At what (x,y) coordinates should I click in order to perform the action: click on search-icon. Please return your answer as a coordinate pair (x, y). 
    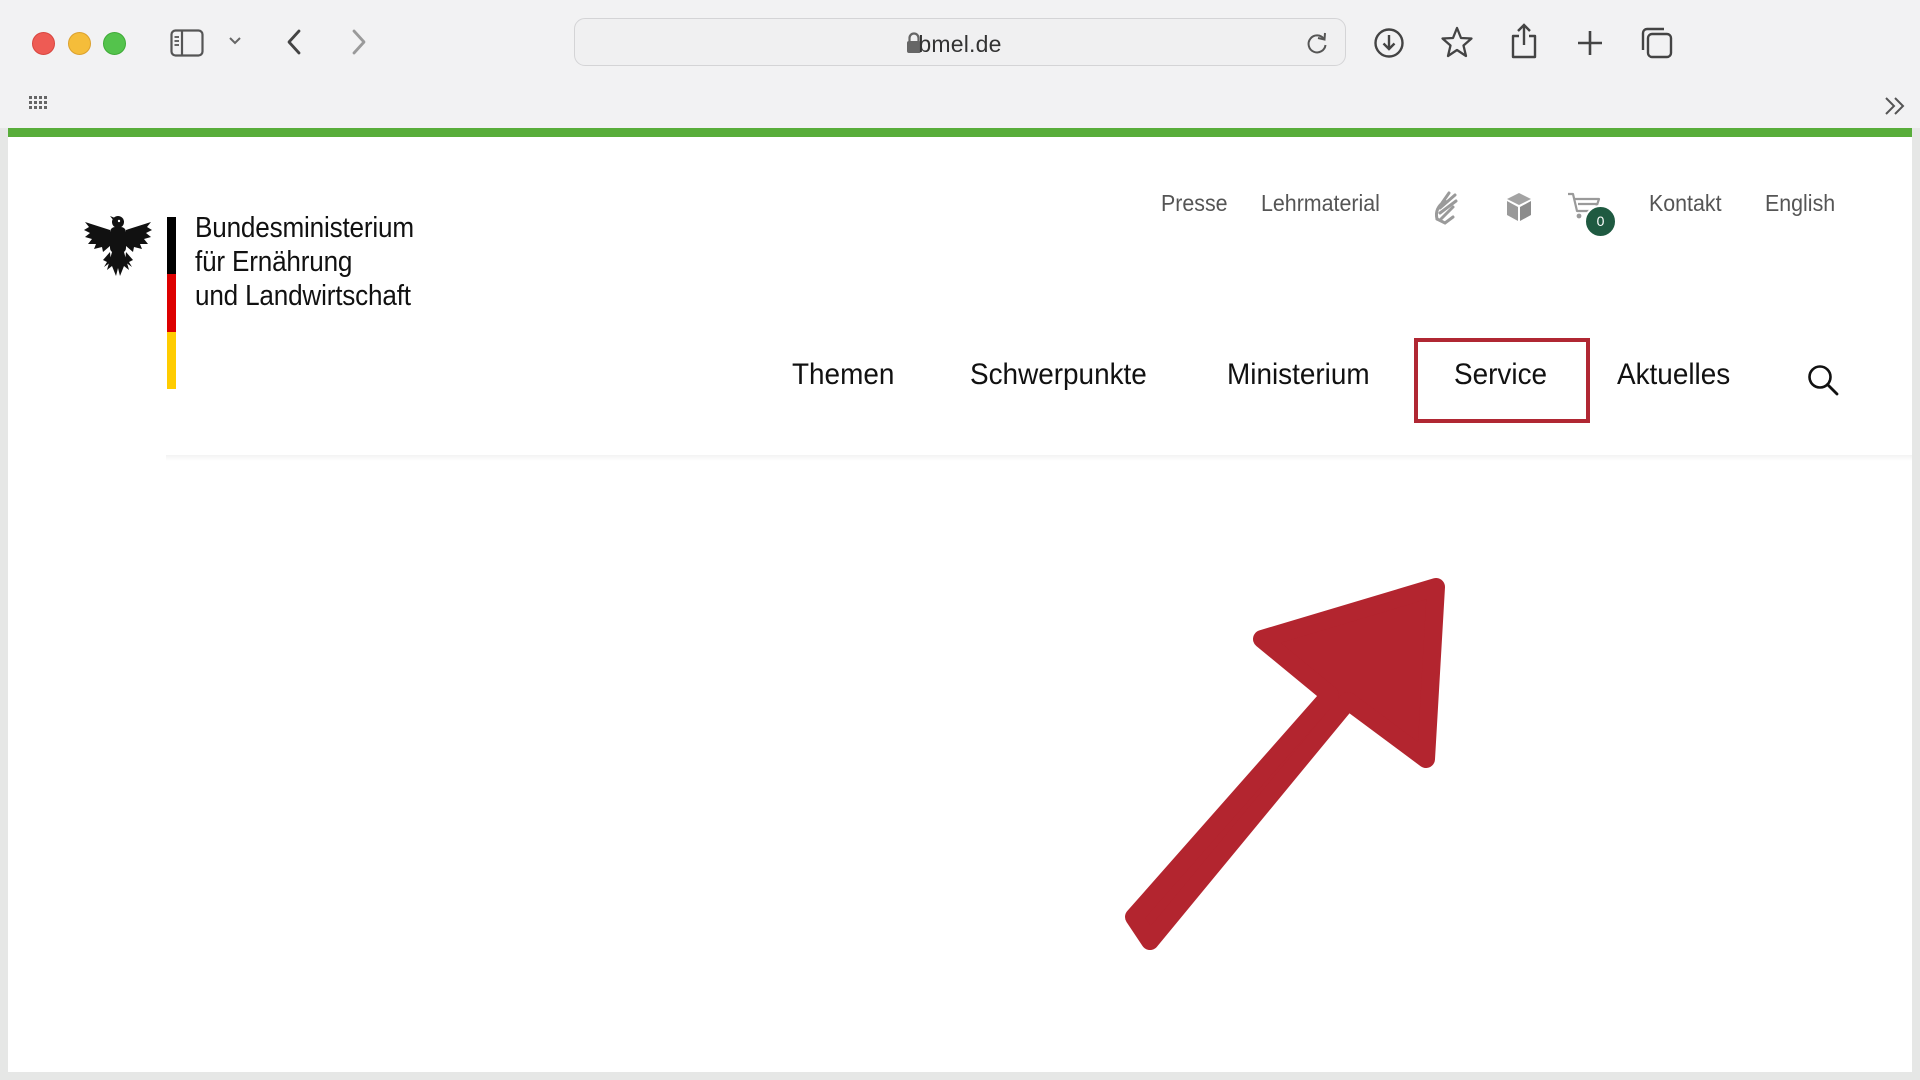
    Looking at the image, I should click on (1823, 380).